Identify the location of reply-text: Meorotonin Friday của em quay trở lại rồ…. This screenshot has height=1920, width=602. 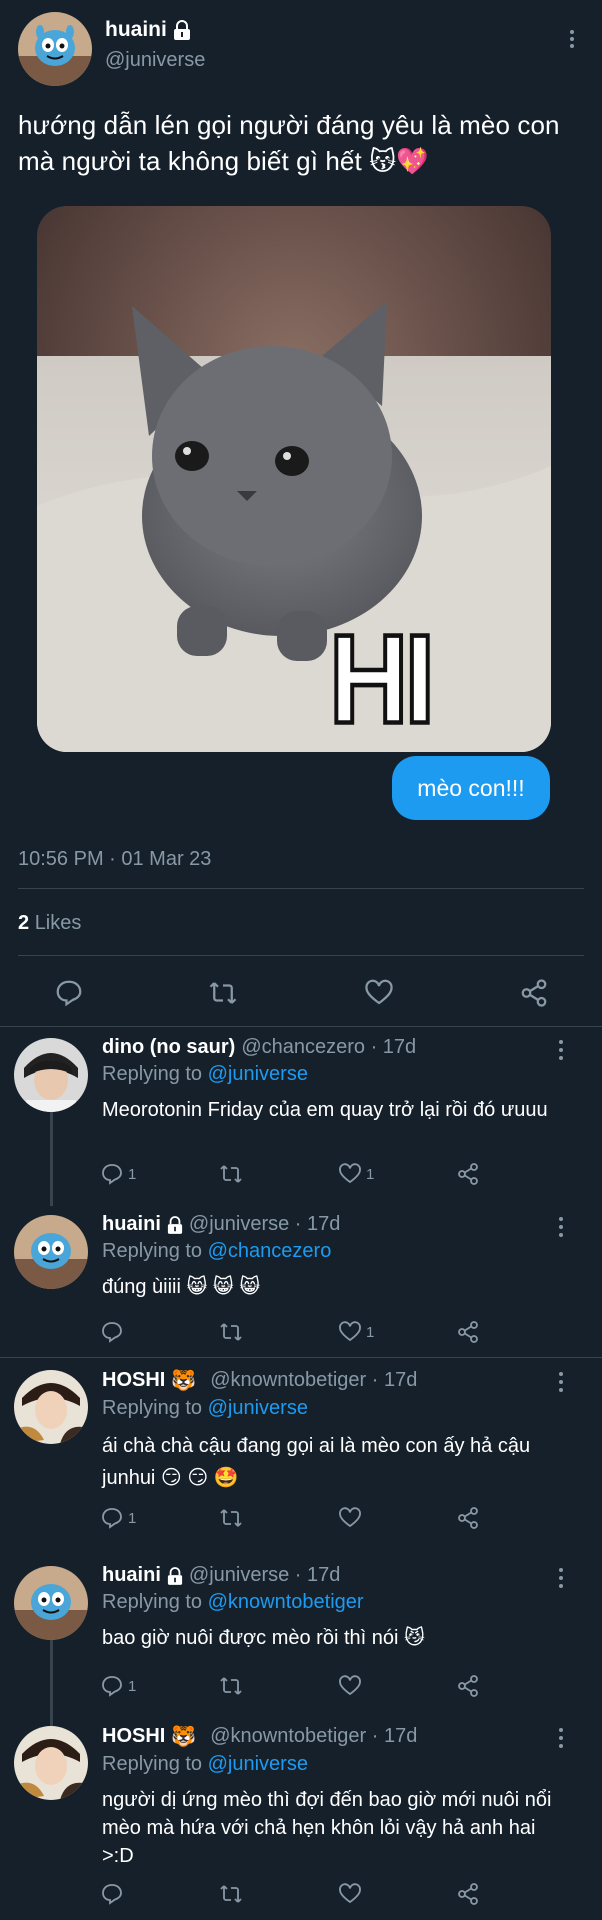
(325, 1110).